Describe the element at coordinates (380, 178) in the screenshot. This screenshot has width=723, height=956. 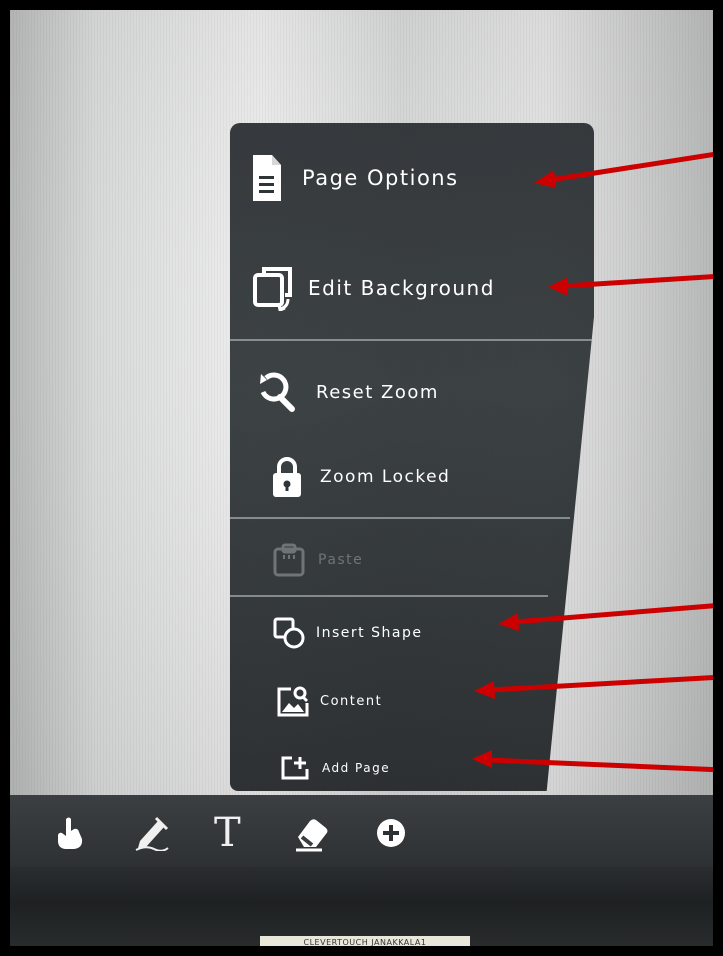
I see `menu-item-label: Page Options` at that location.